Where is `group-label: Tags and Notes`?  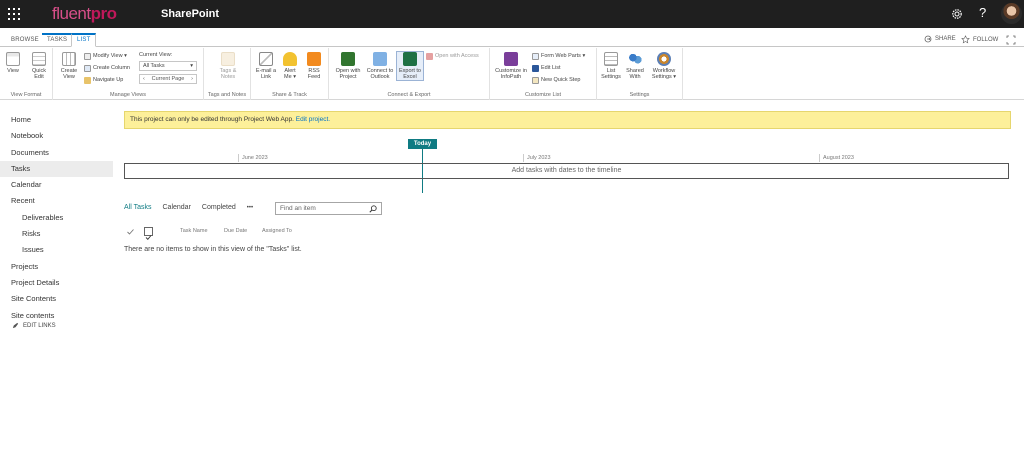 group-label: Tags and Notes is located at coordinates (227, 95).